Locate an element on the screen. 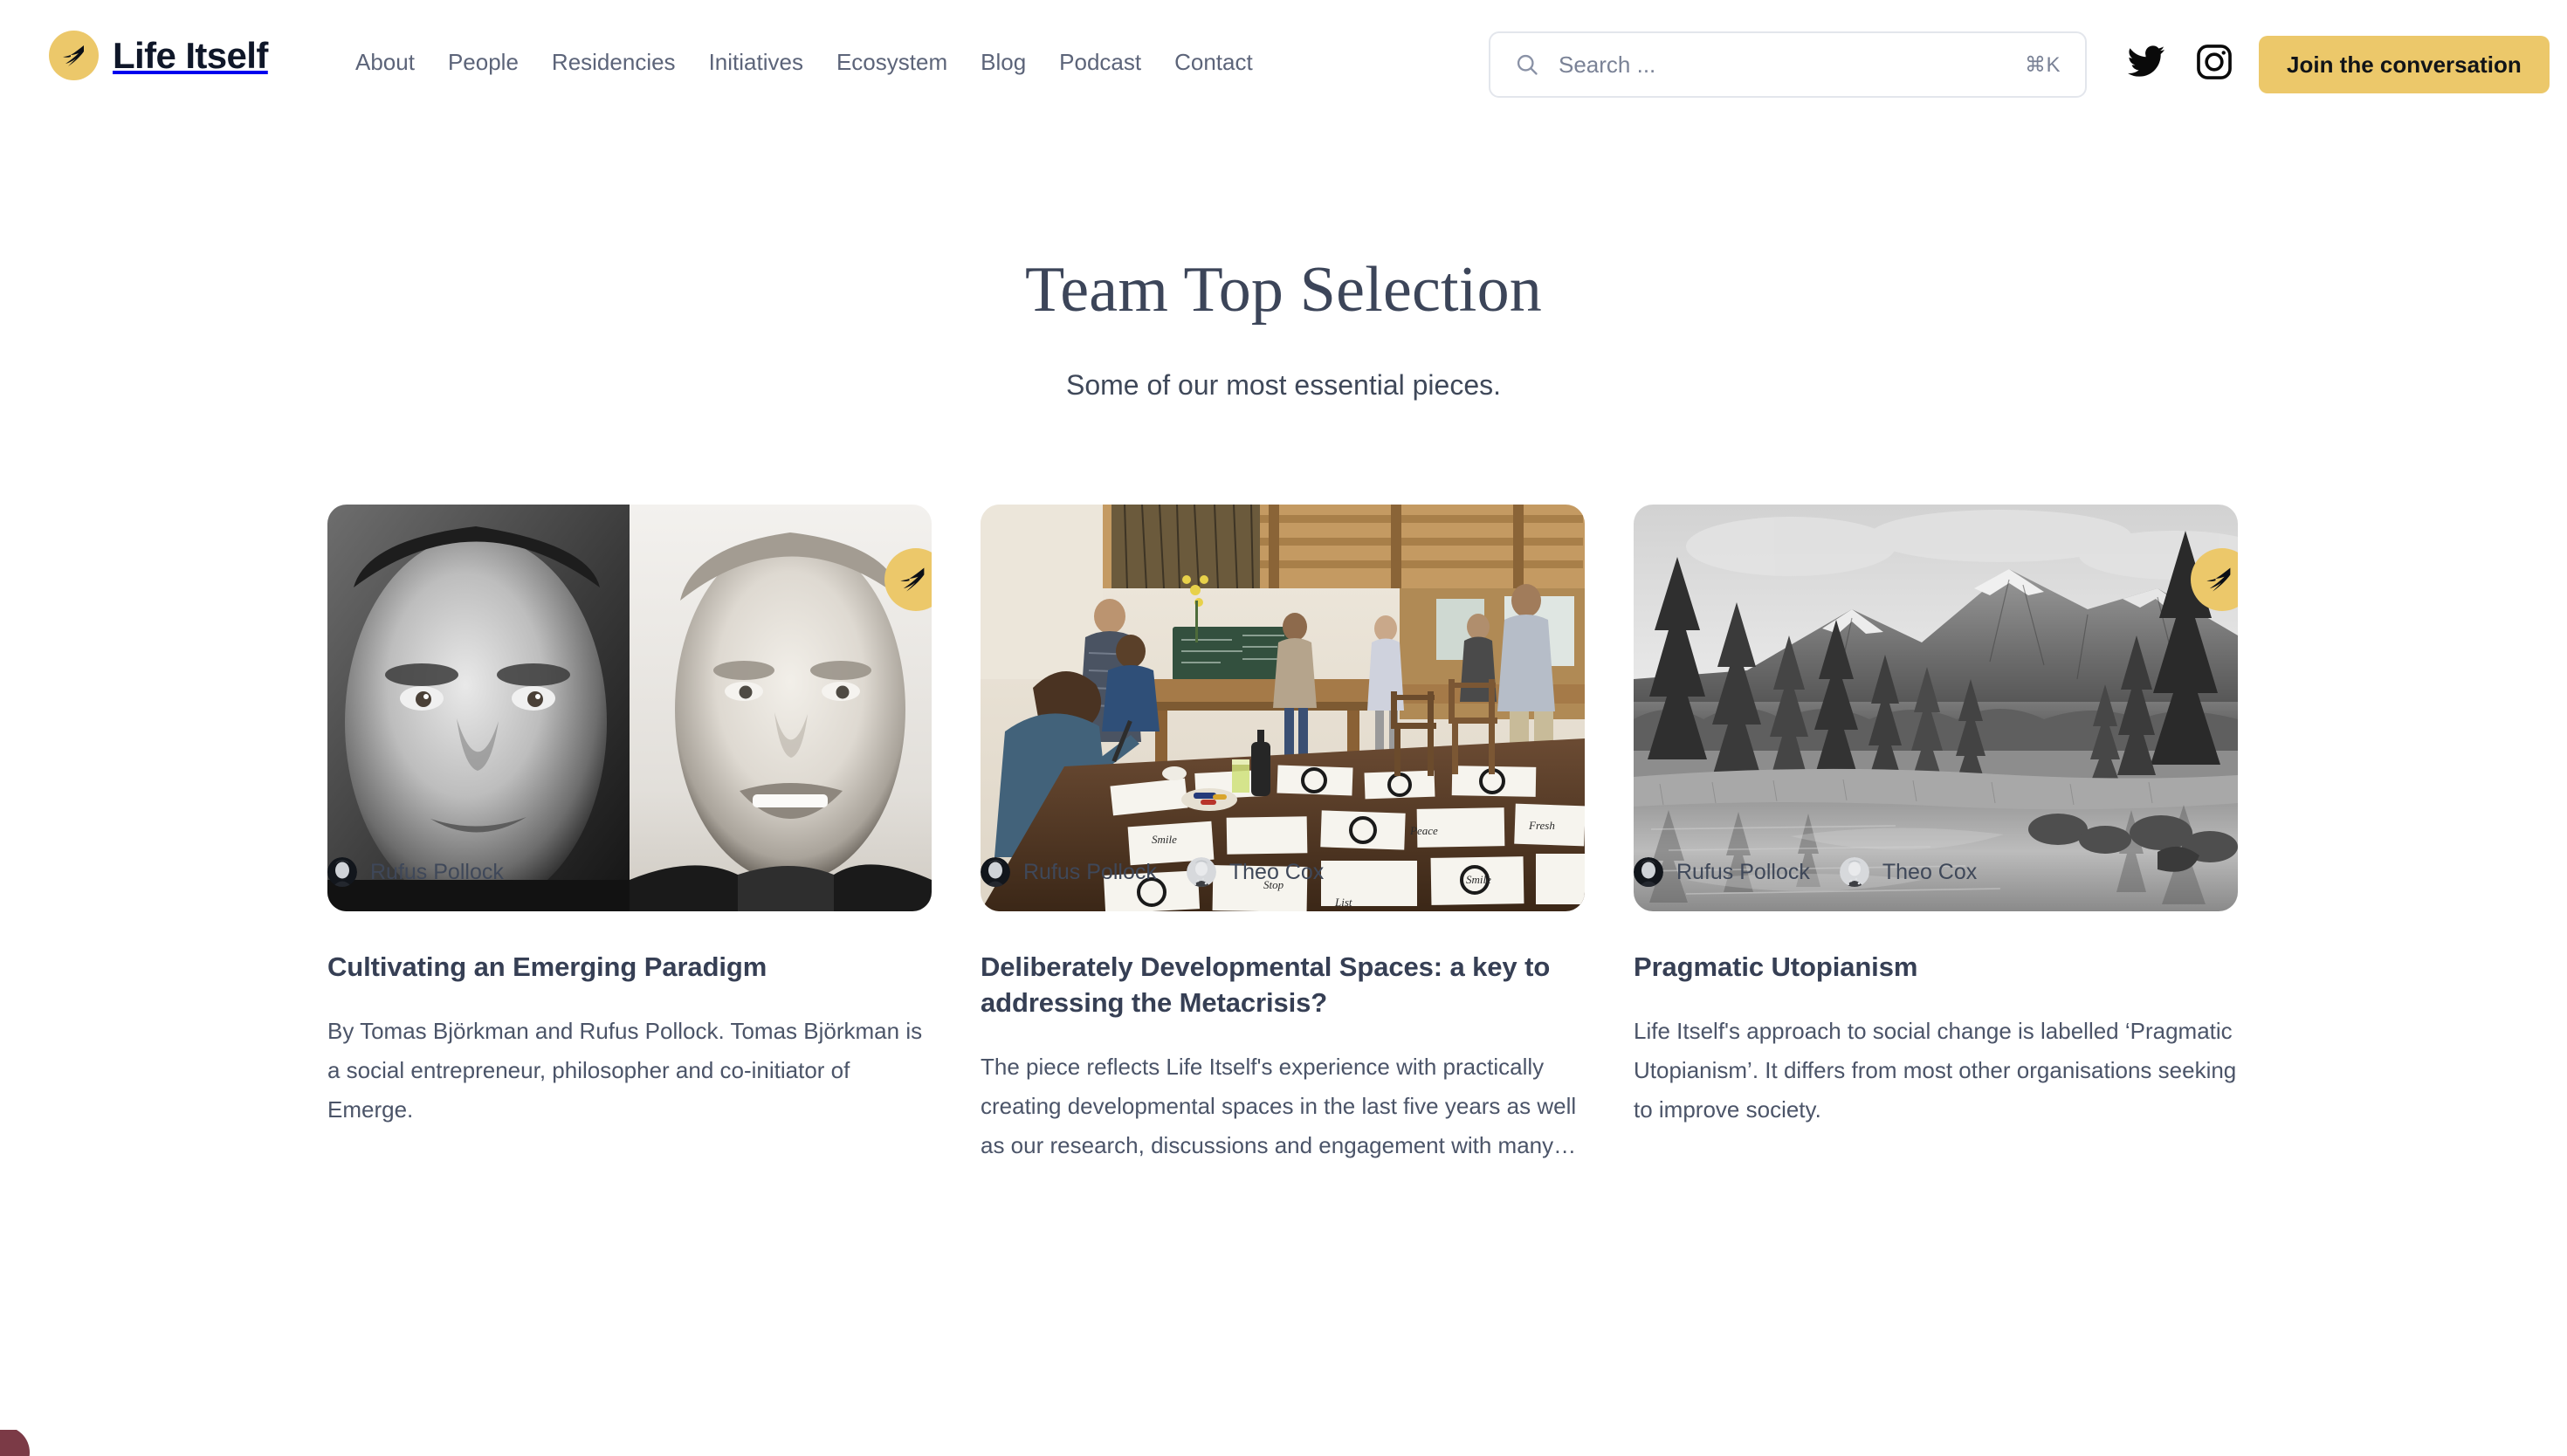  nav-item-contact: Contact is located at coordinates (1214, 63).